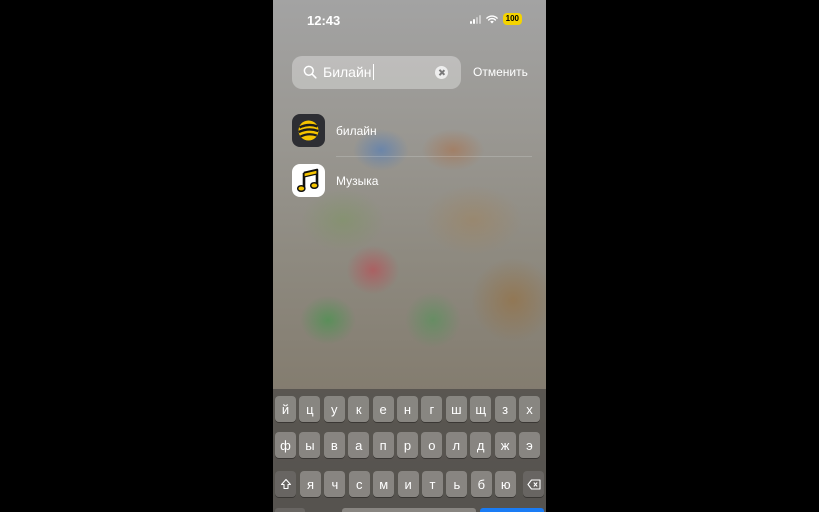 This screenshot has height=512, width=819. I want to click on wifi-icon, so click(491, 18).